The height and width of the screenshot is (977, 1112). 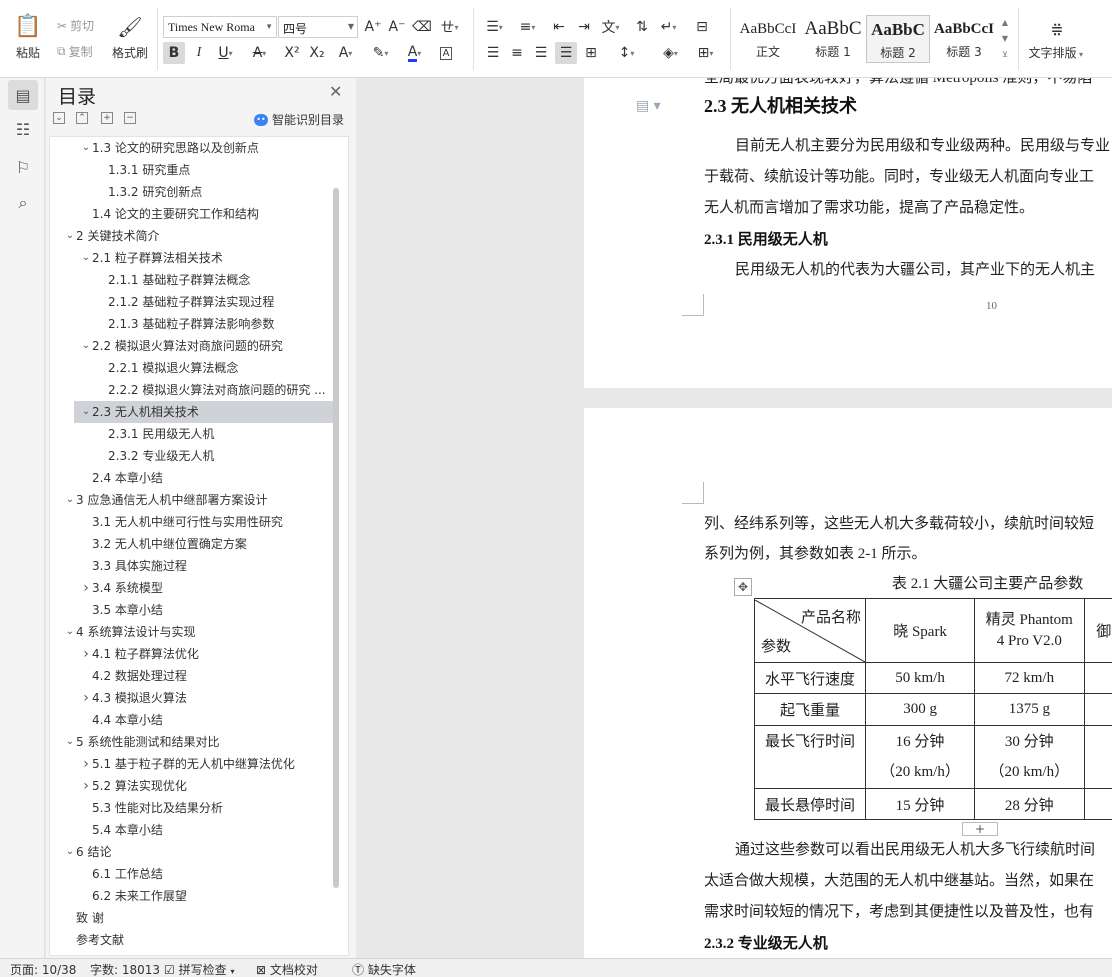 What do you see at coordinates (192, 874) in the screenshot?
I see `toc-item: 6.1 工作总结` at bounding box center [192, 874].